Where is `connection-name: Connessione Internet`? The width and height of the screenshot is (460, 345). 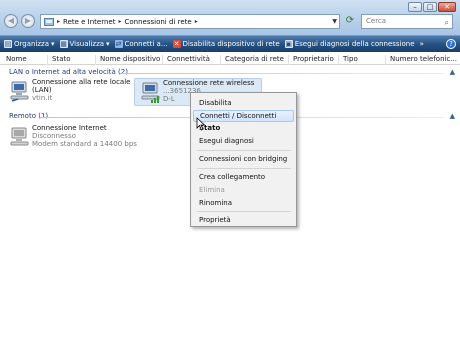 connection-name: Connessione Internet is located at coordinates (69, 128).